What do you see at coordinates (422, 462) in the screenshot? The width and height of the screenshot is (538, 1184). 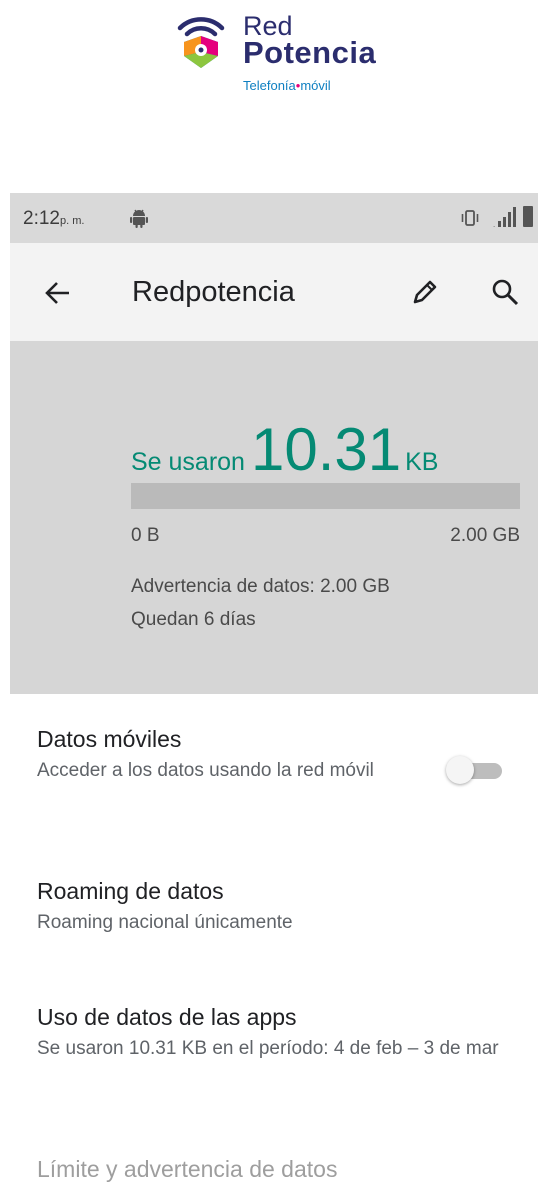 I see `data-used-unit: KB` at bounding box center [422, 462].